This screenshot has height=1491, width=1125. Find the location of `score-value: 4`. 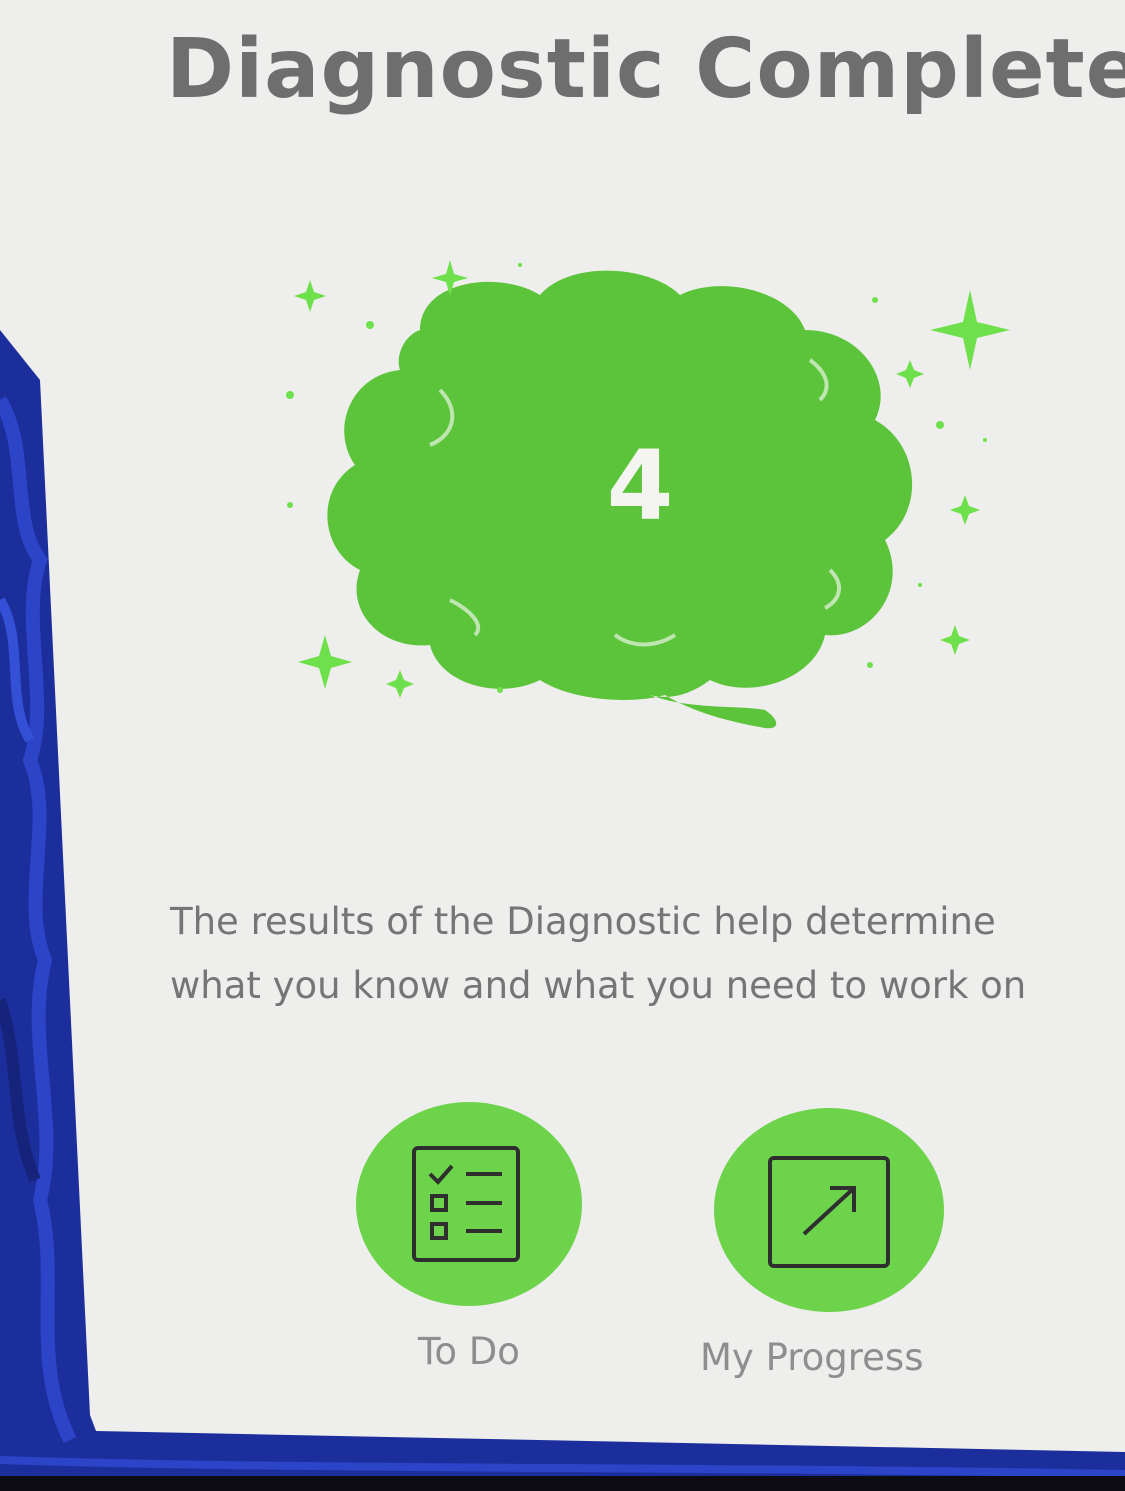

score-value: 4 is located at coordinates (640, 486).